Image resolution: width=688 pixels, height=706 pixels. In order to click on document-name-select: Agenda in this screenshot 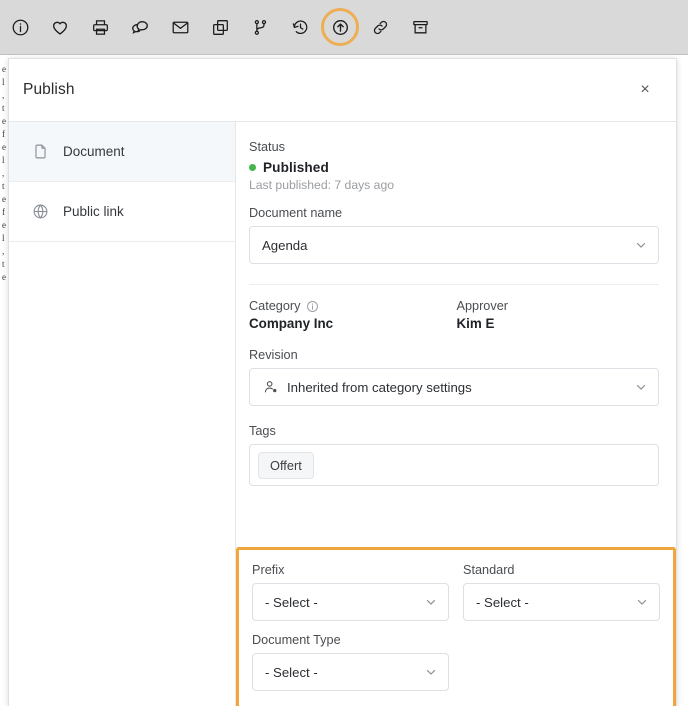, I will do `click(454, 245)`.